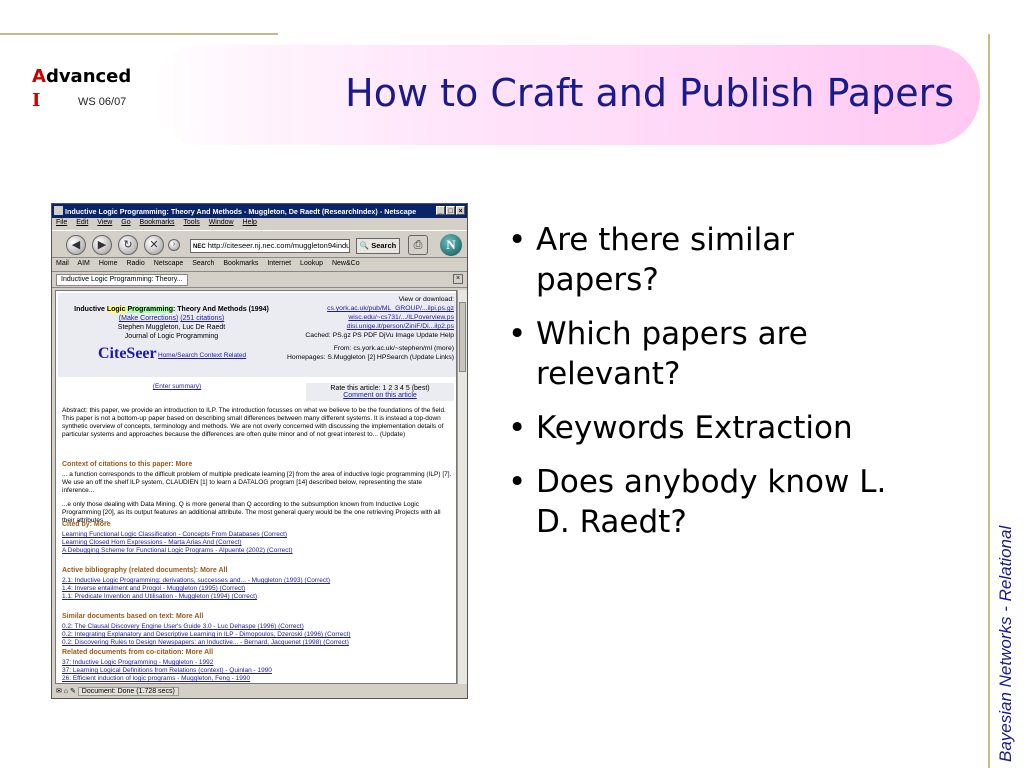 The width and height of the screenshot is (1024, 768). I want to click on paper-title-post: : Theory And Methods (1994), so click(221, 309).